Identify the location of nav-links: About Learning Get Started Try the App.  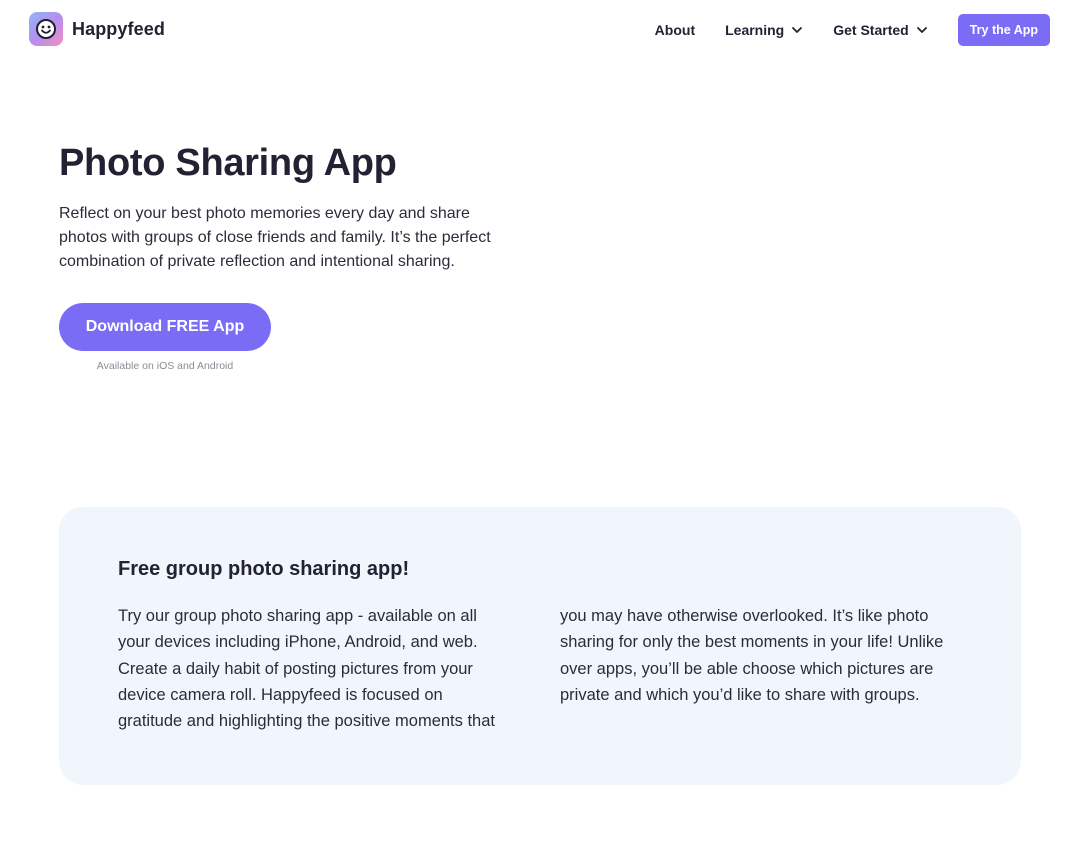
(852, 30).